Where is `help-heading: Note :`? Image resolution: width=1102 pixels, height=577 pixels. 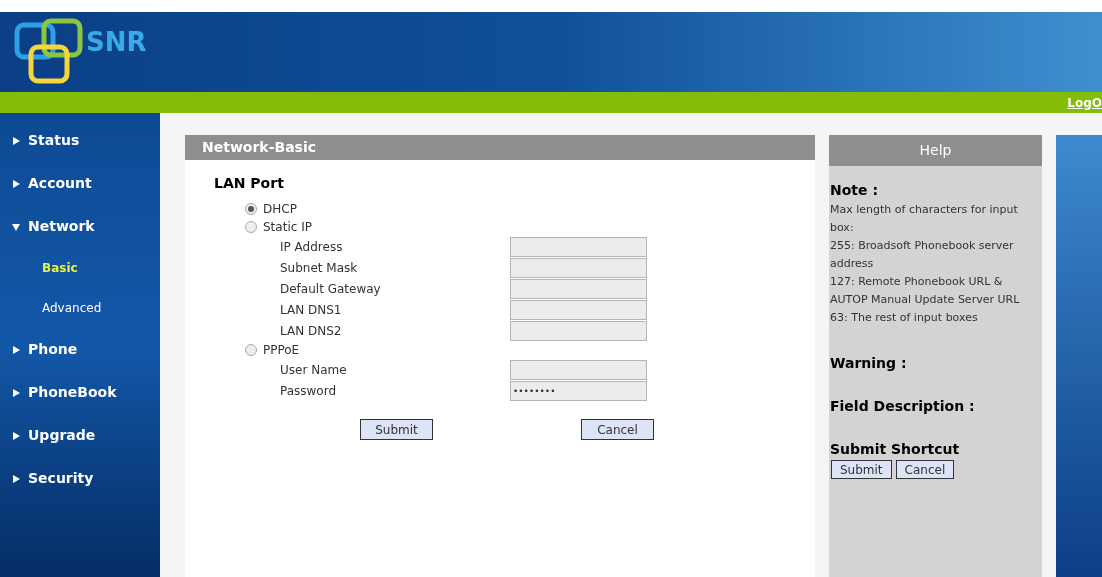 help-heading: Note : is located at coordinates (854, 190).